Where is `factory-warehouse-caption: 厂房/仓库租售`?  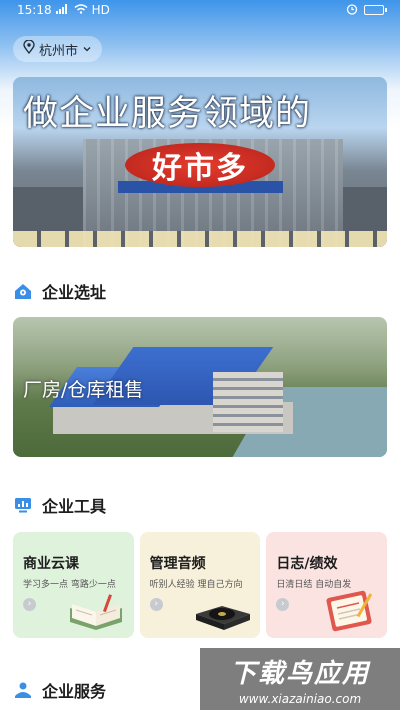
factory-warehouse-caption: 厂房/仓库租售 is located at coordinates (83, 390).